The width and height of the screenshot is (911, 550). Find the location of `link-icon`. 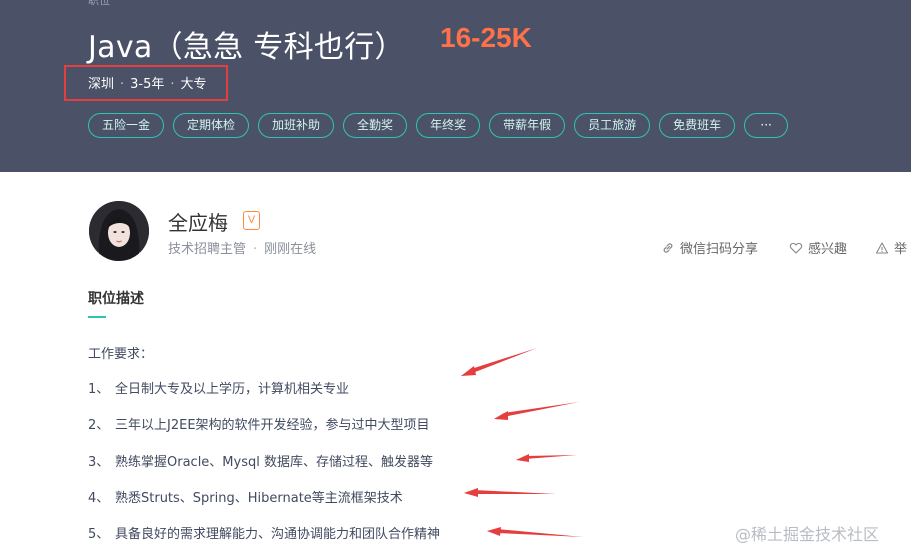

link-icon is located at coordinates (668, 248).